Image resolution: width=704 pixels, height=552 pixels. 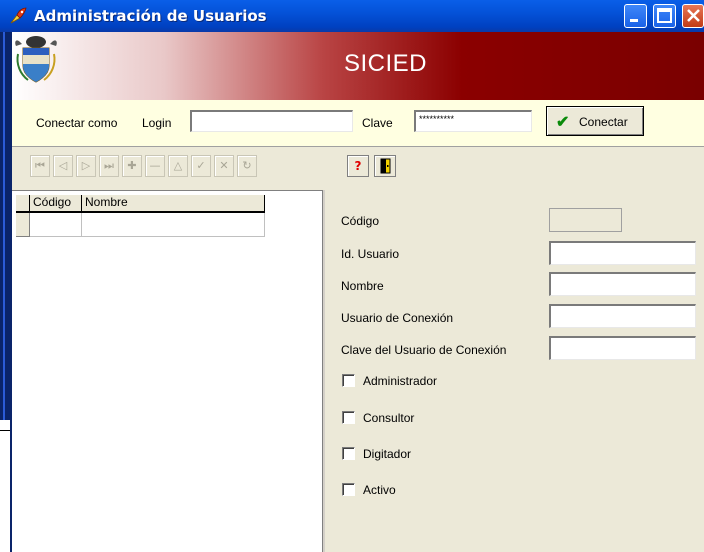 What do you see at coordinates (56, 225) in the screenshot?
I see `grid-cell-codigo` at bounding box center [56, 225].